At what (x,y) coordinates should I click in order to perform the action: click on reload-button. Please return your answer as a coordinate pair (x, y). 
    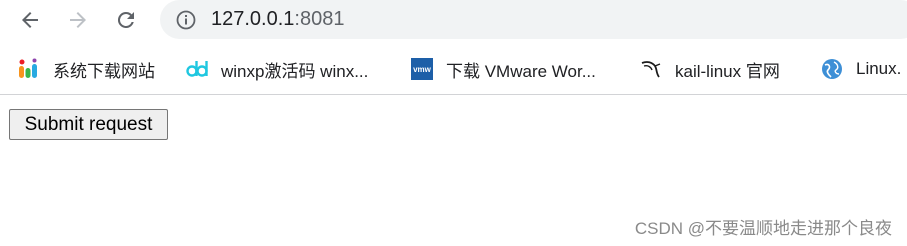
    Looking at the image, I should click on (126, 20).